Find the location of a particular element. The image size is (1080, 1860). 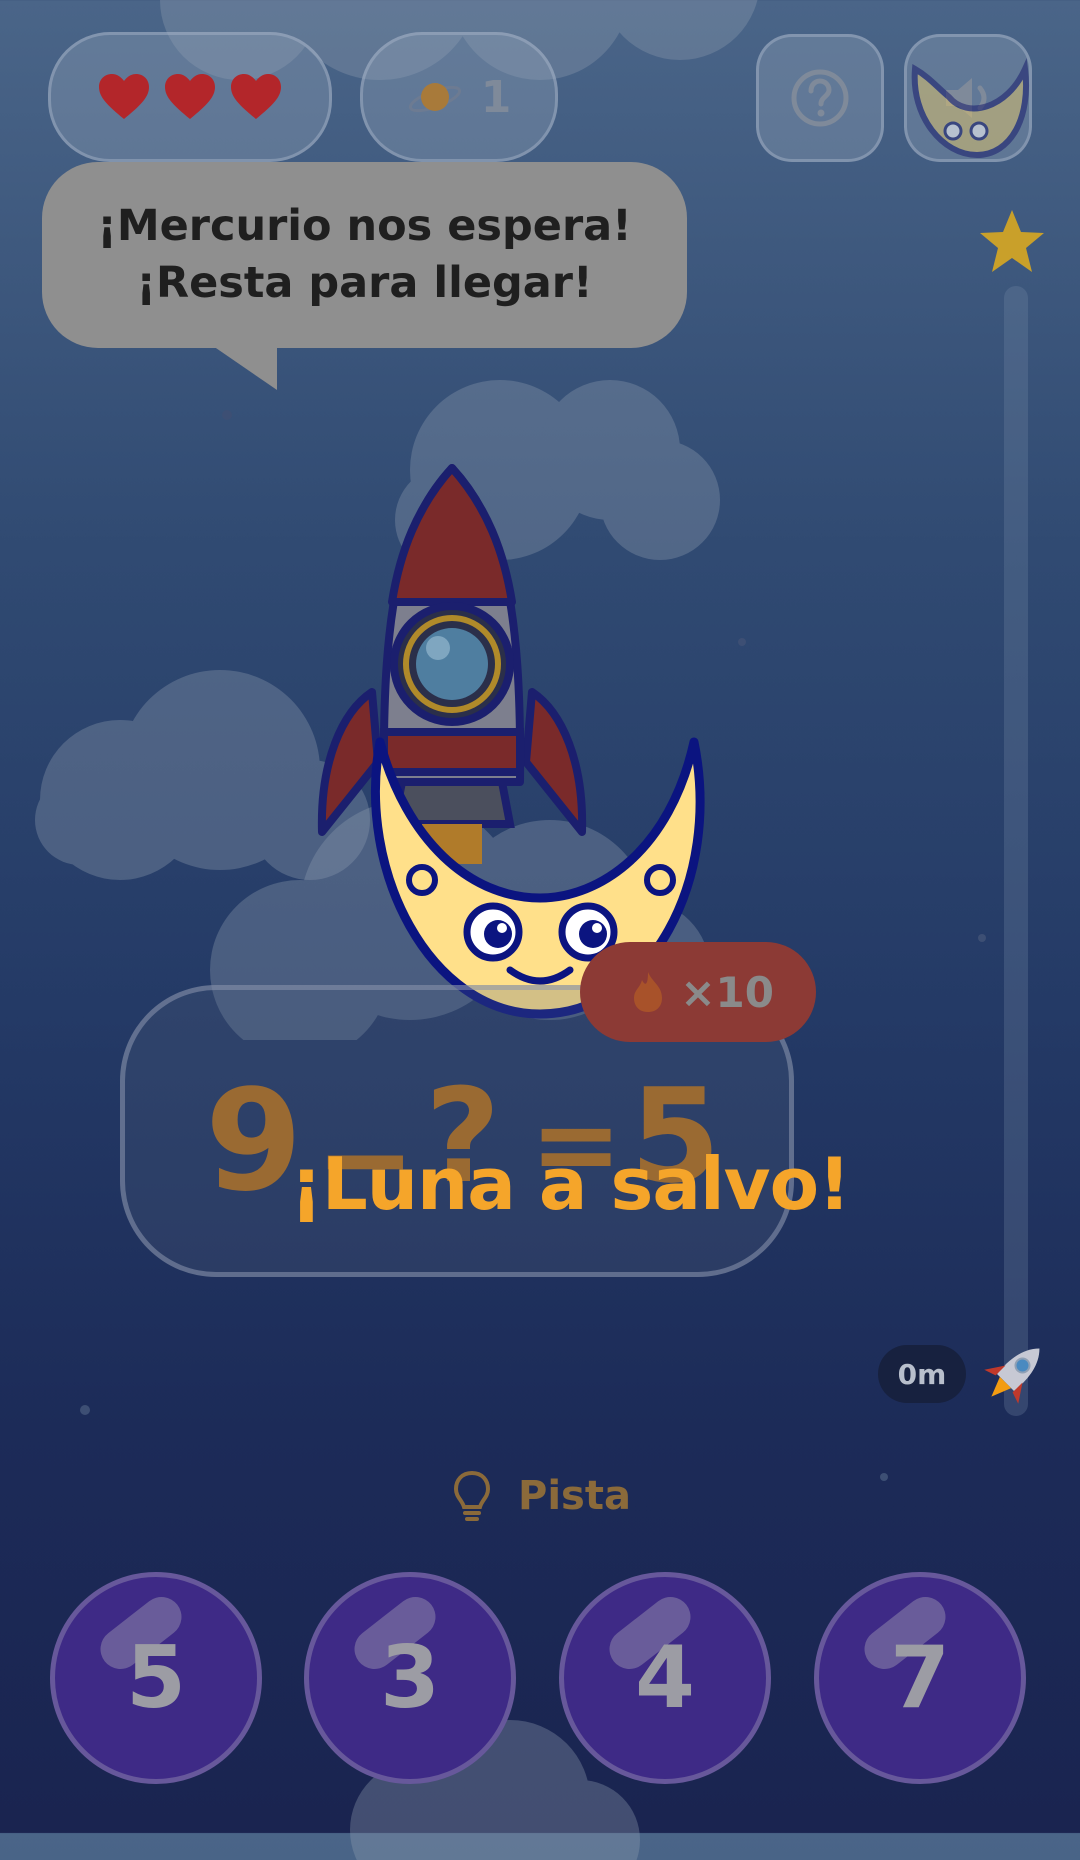

answer-value: 4 is located at coordinates (665, 1678).